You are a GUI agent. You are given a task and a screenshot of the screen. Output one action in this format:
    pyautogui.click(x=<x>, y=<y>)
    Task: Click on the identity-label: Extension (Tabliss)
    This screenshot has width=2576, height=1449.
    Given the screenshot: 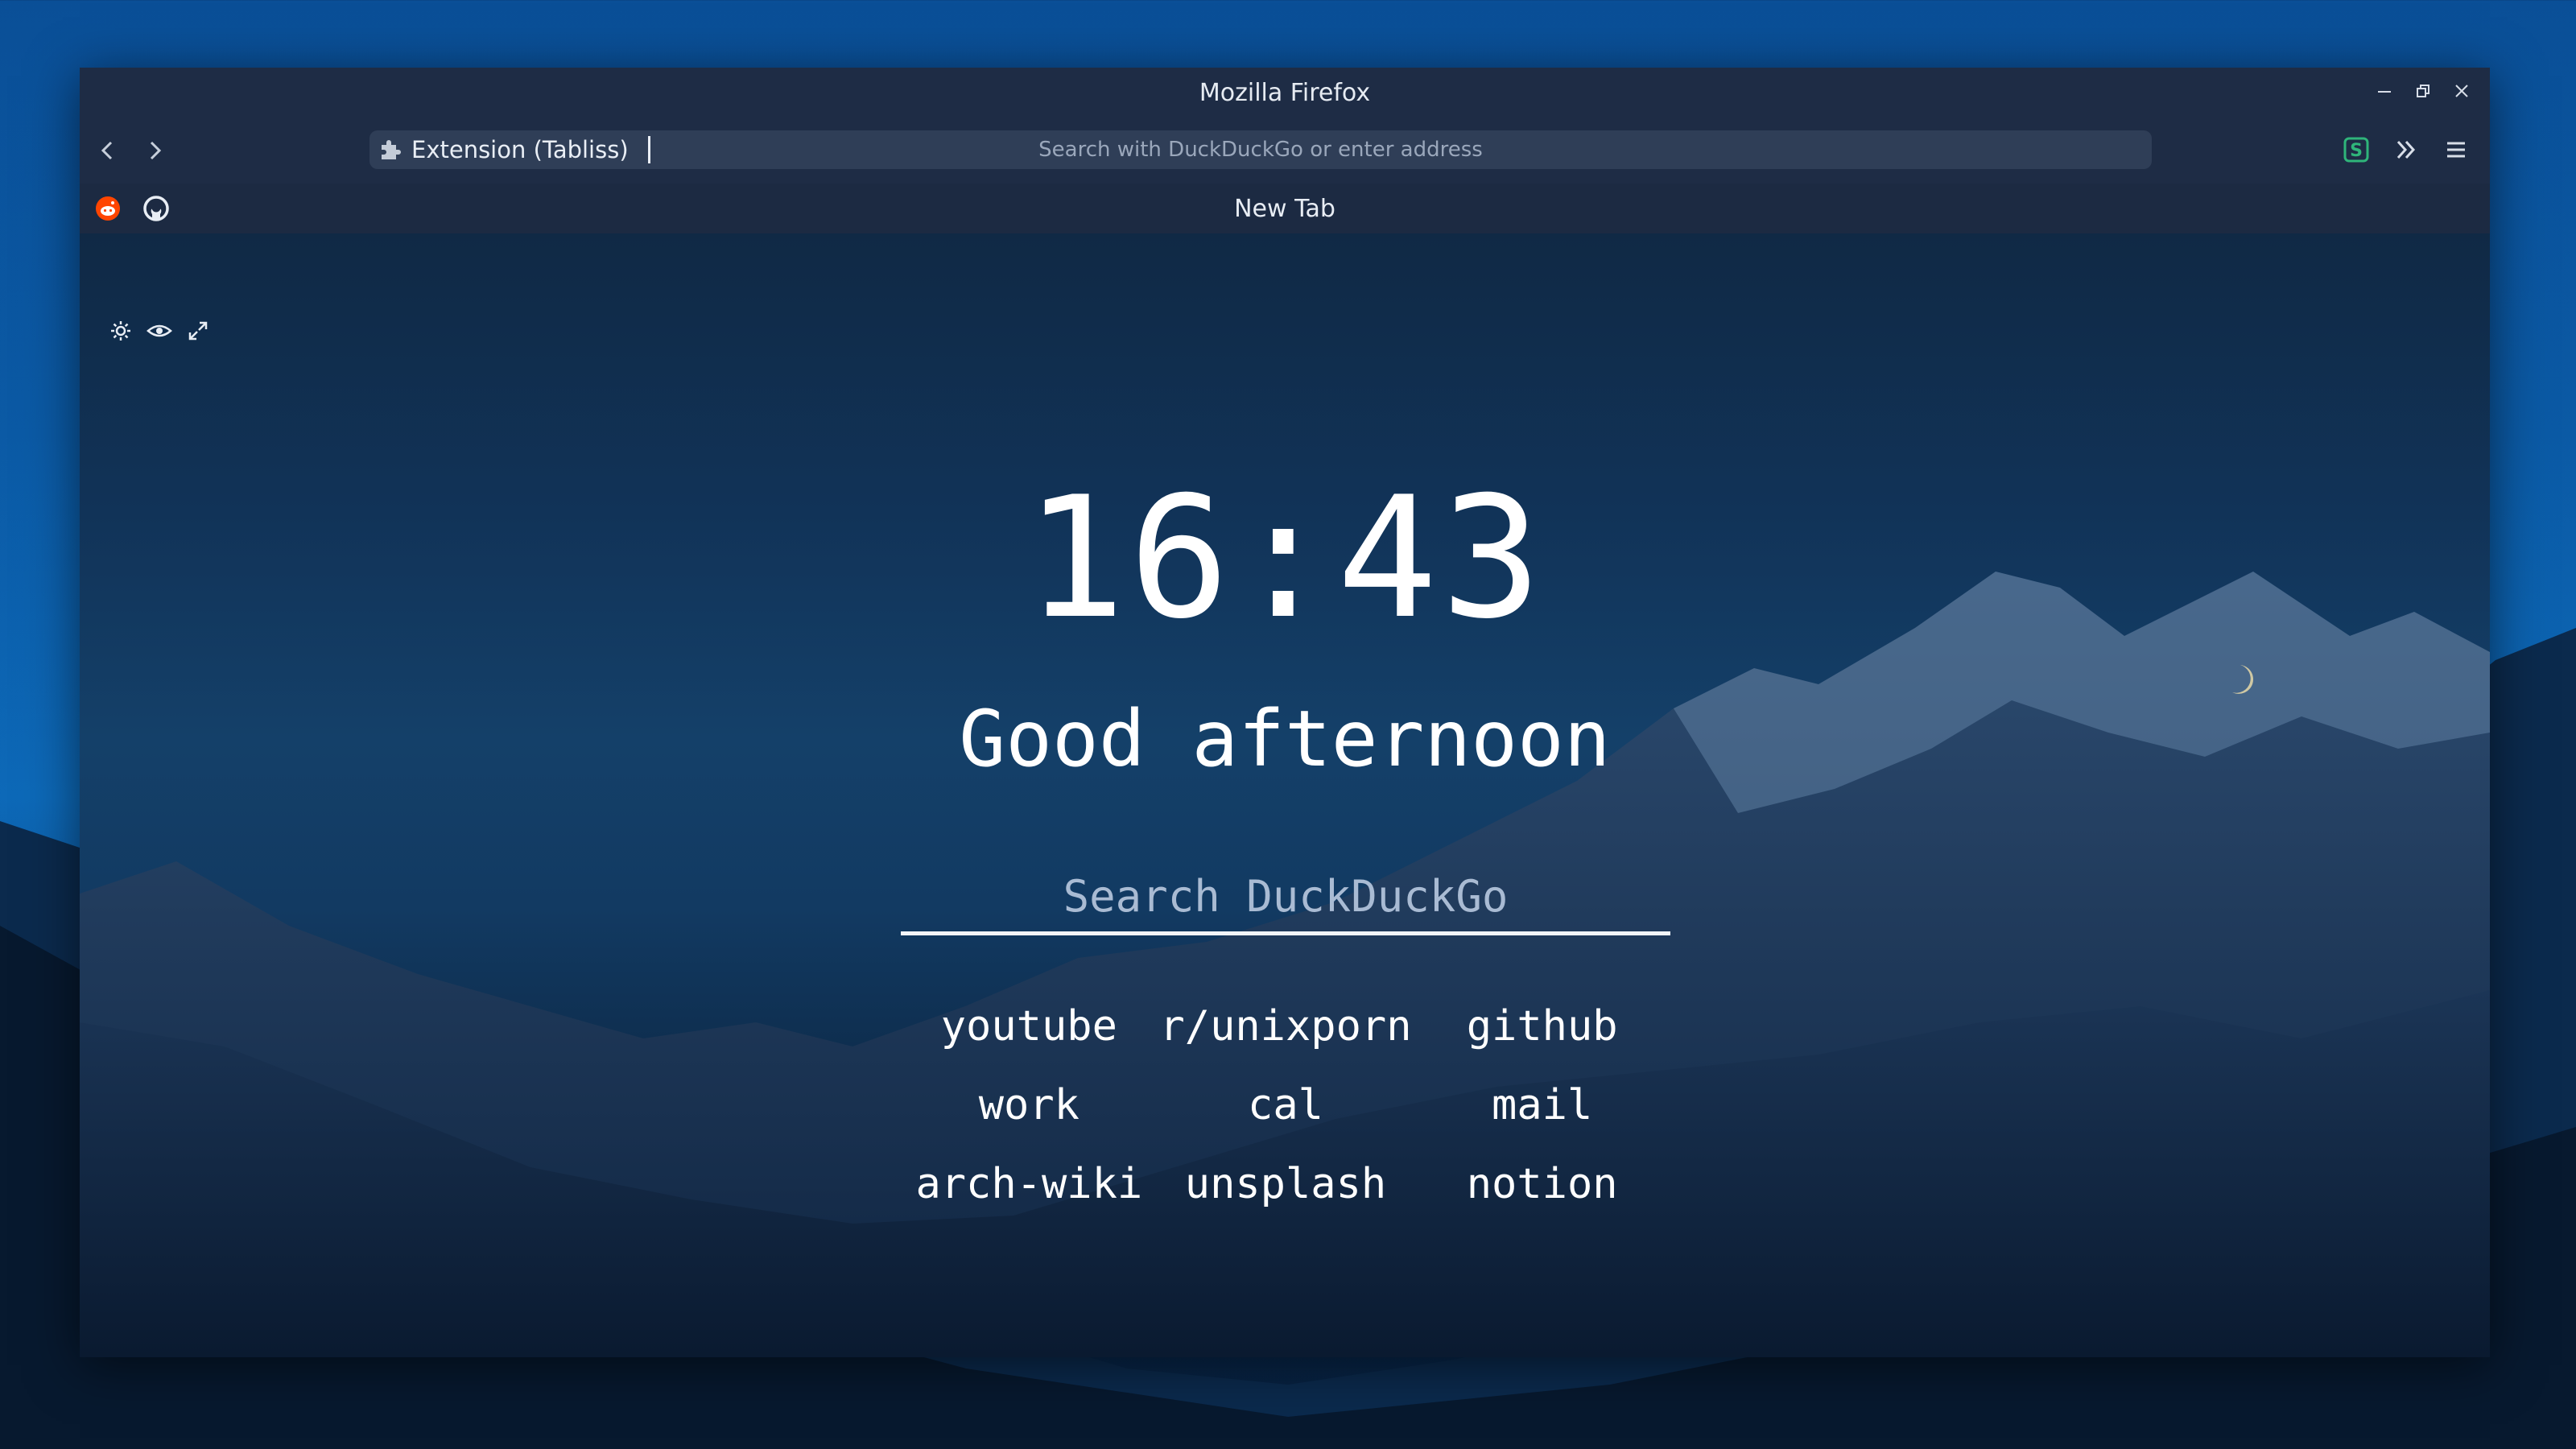 What is the action you would take?
    pyautogui.click(x=520, y=149)
    